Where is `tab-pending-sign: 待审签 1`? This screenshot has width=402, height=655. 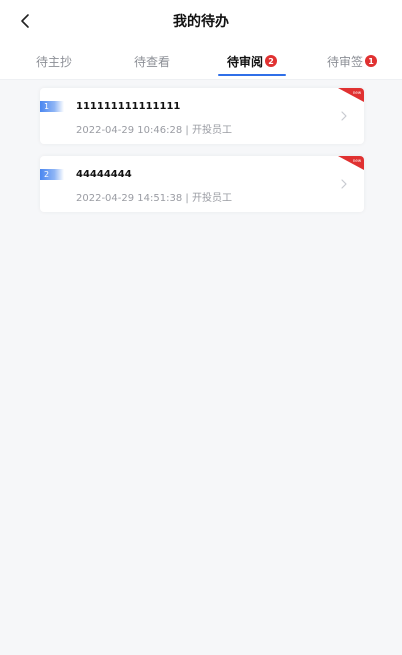
tab-pending-sign: 待审签 1 is located at coordinates (352, 61).